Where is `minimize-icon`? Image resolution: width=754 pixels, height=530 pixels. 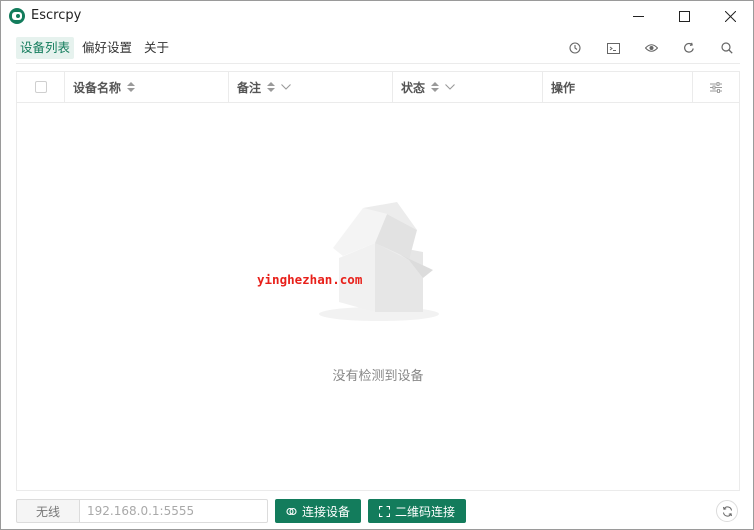 minimize-icon is located at coordinates (638, 16).